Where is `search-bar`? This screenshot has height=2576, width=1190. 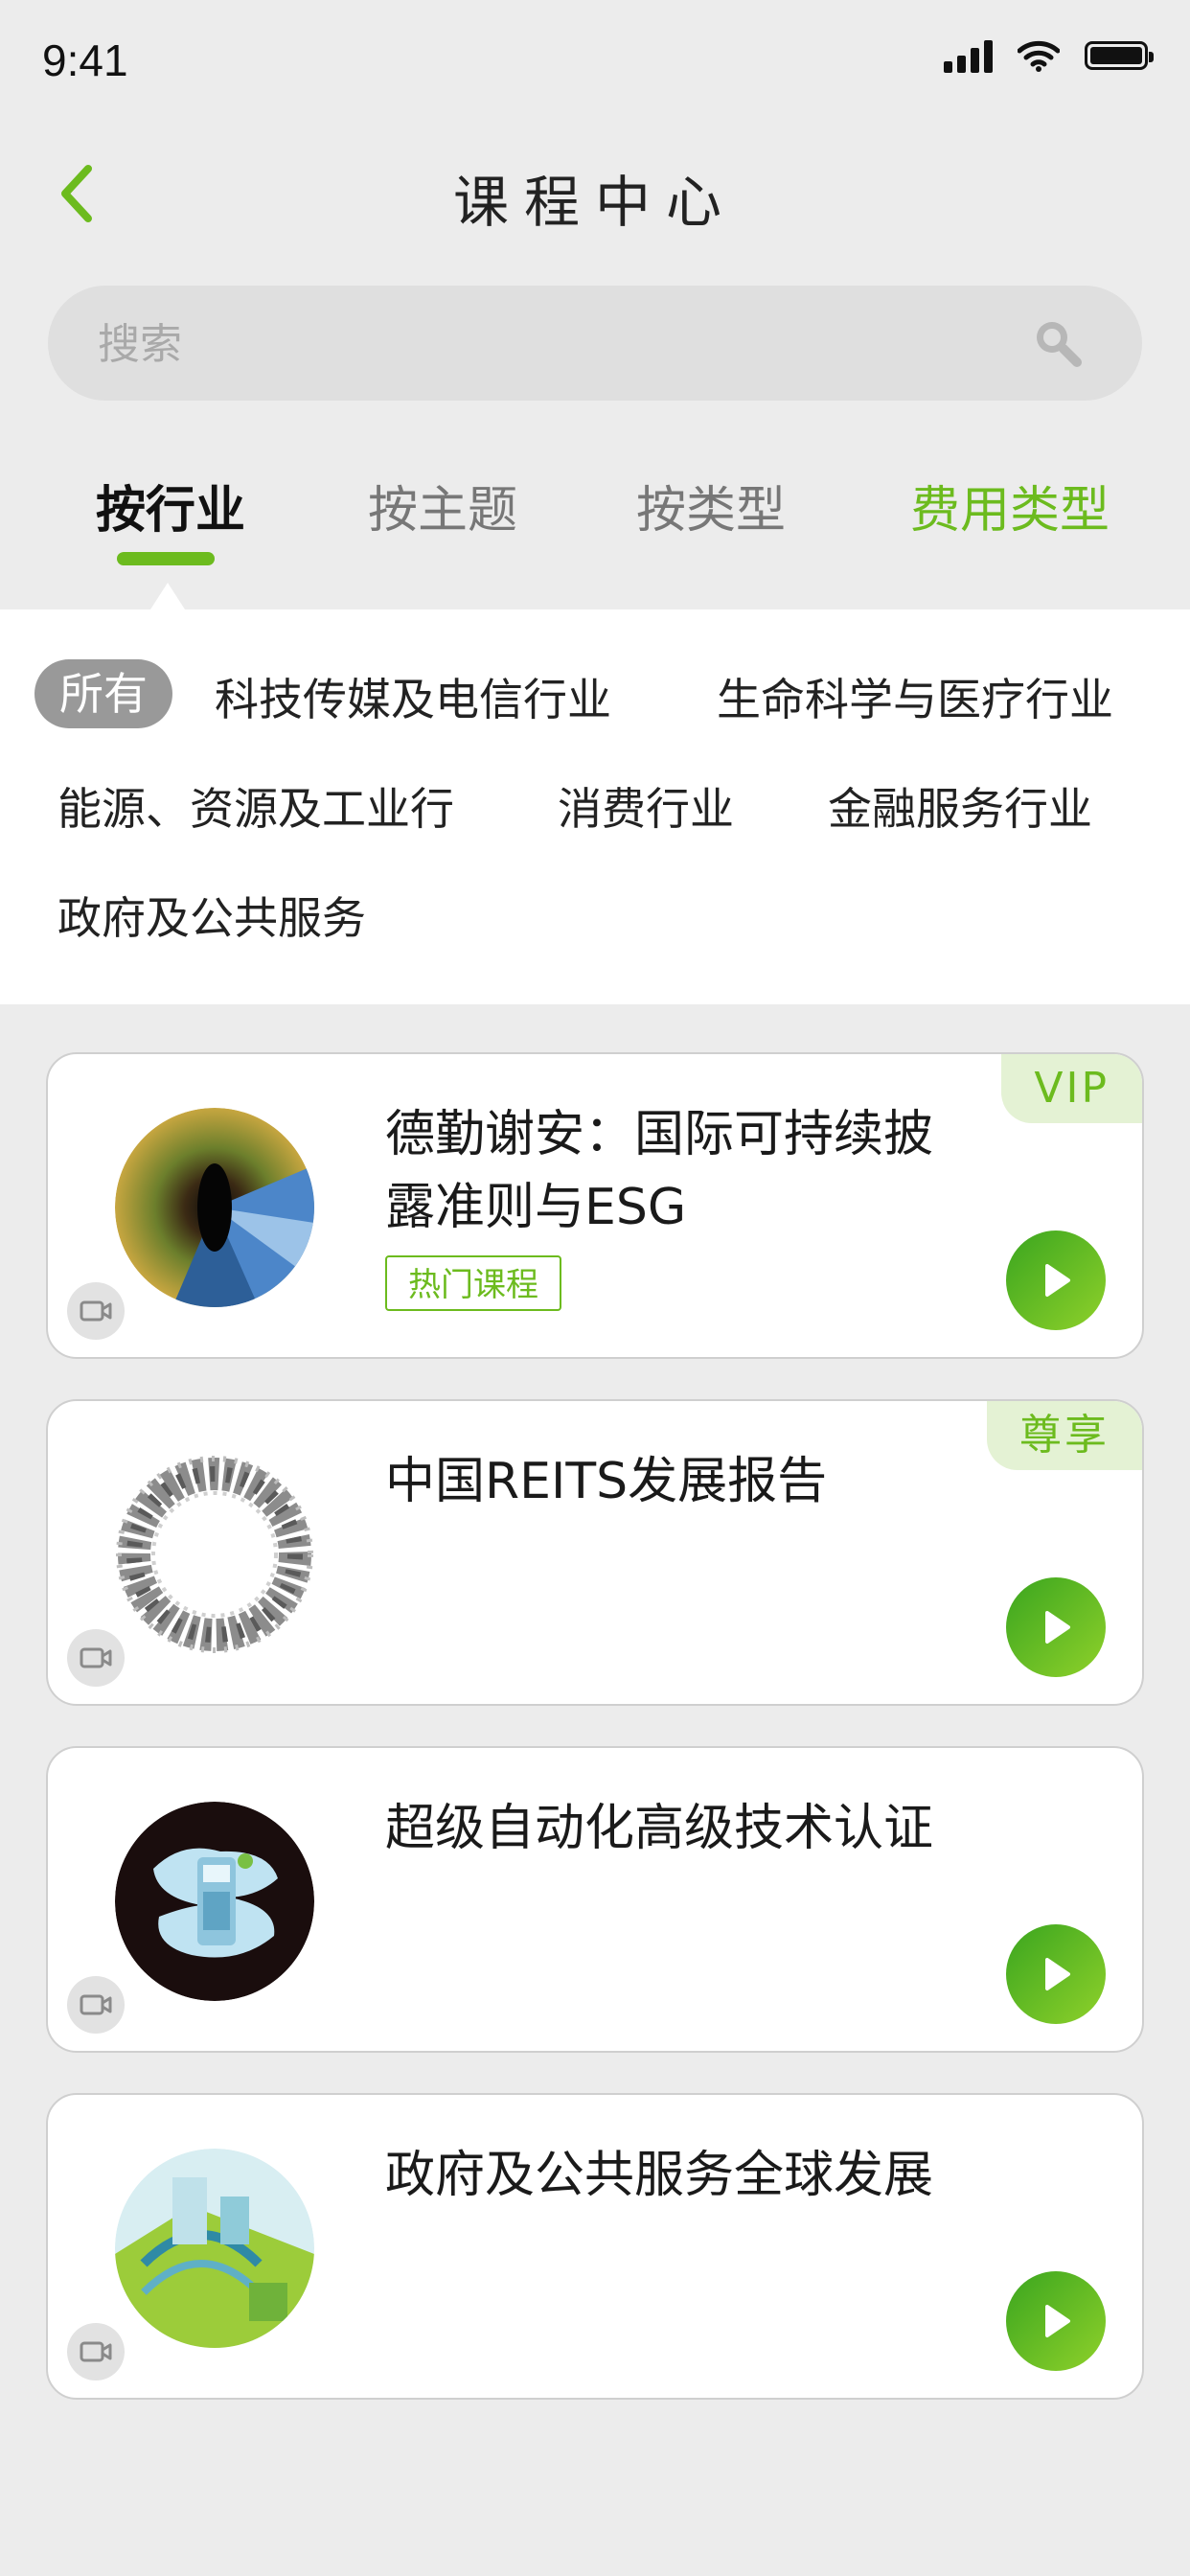 search-bar is located at coordinates (595, 344).